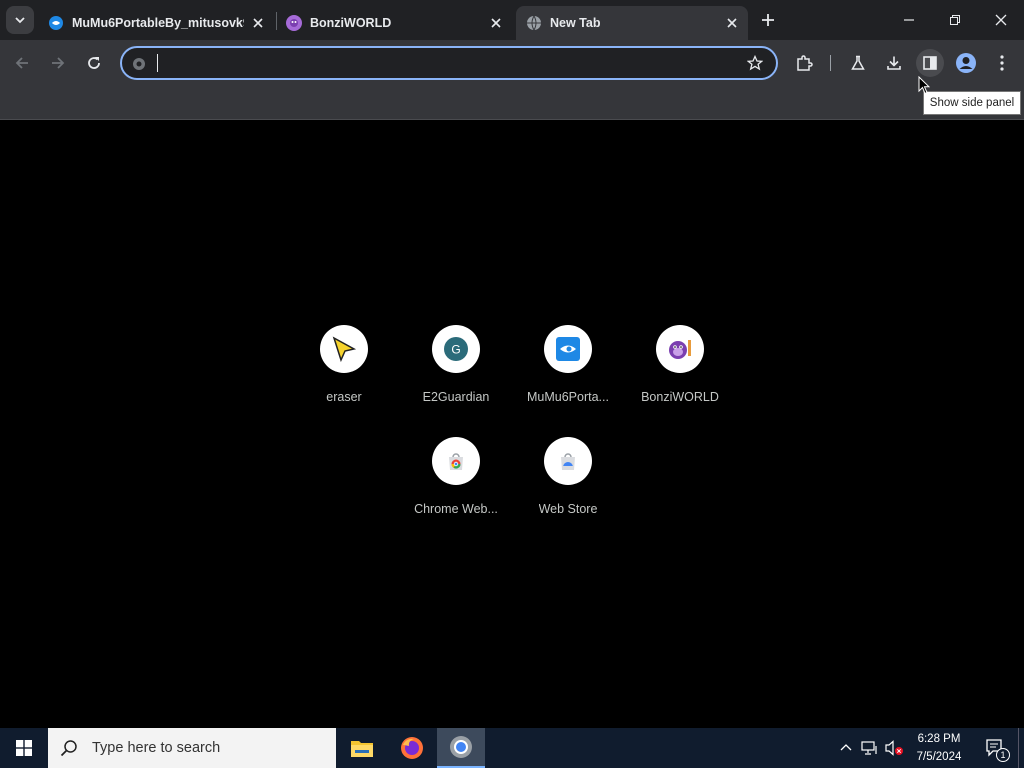  I want to click on volume-status, so click(895, 748).